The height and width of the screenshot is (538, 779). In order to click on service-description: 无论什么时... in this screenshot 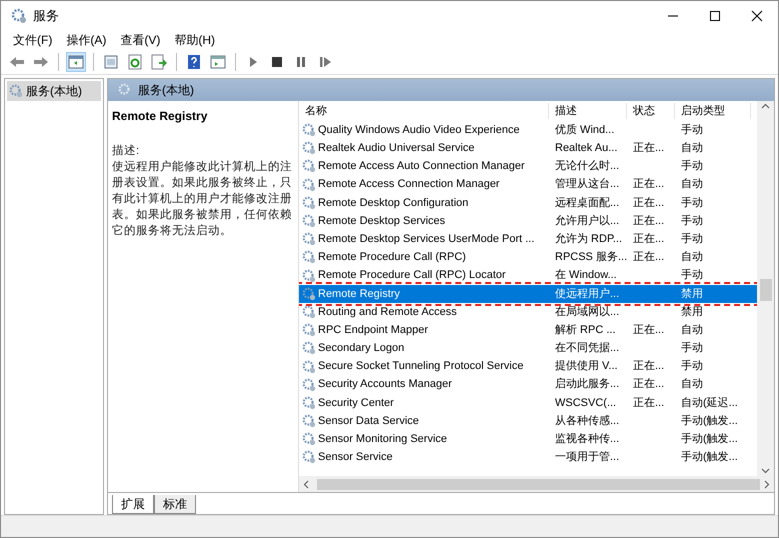, I will do `click(587, 166)`.